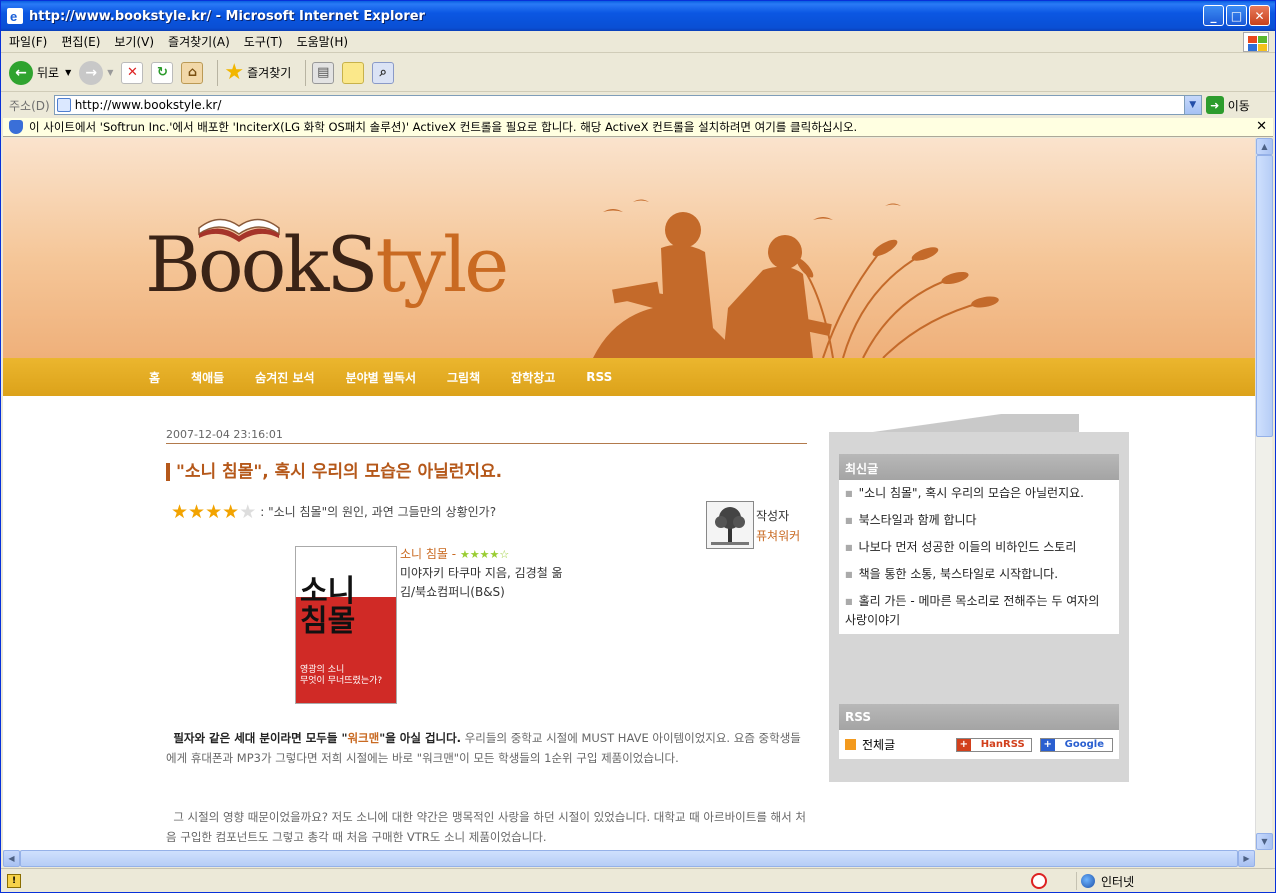  I want to click on menu-edit: 편집(E), so click(80, 41).